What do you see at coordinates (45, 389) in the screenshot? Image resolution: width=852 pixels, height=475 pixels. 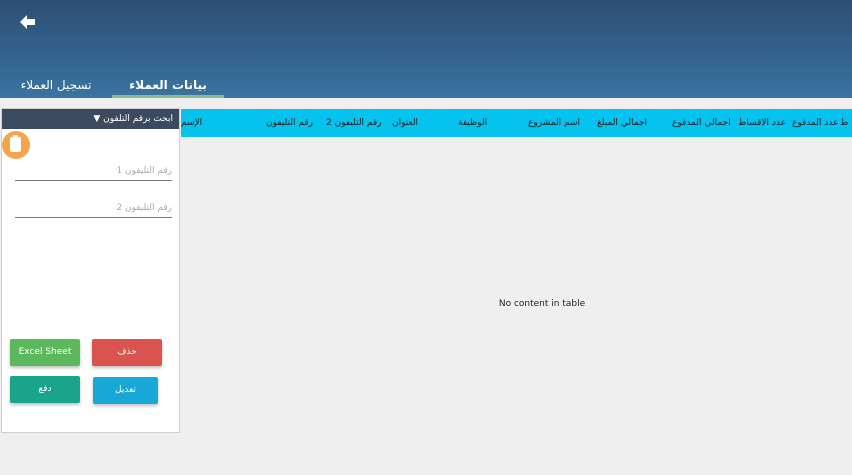 I see `pay-button: دفع` at bounding box center [45, 389].